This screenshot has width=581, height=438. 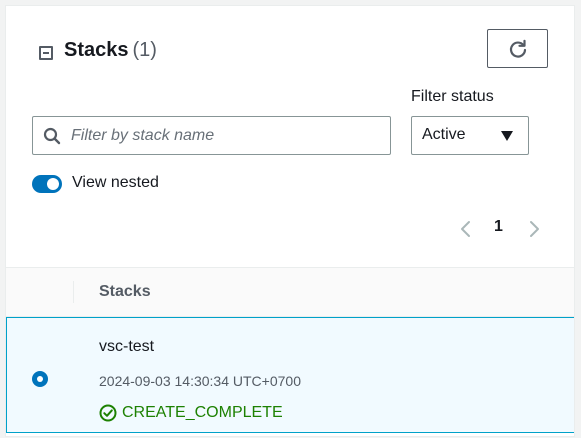 I want to click on row-radio, so click(x=40, y=379).